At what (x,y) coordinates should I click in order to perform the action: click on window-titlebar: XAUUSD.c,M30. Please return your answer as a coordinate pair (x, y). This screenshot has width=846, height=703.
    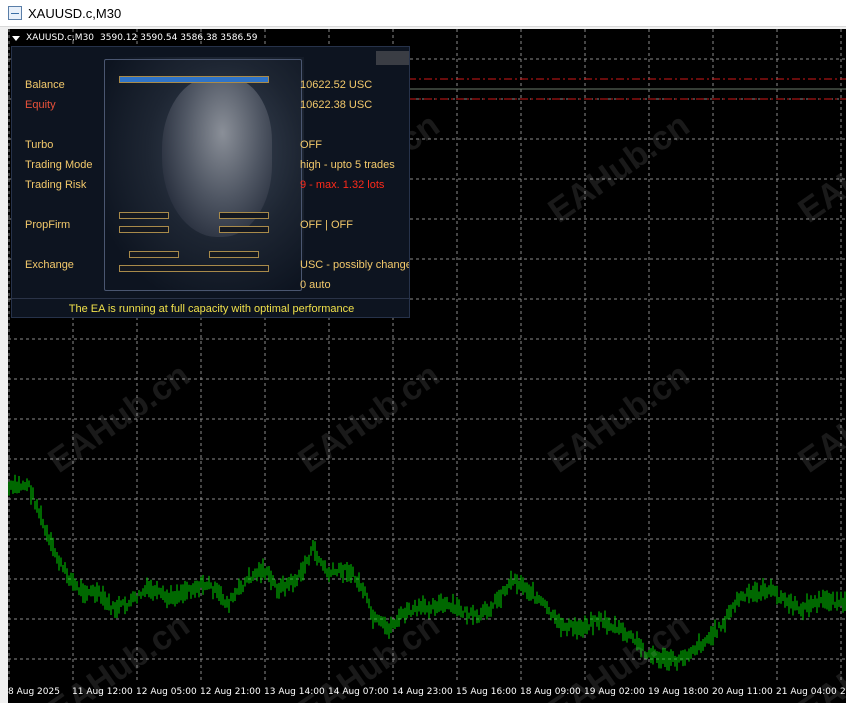
    Looking at the image, I should click on (423, 13).